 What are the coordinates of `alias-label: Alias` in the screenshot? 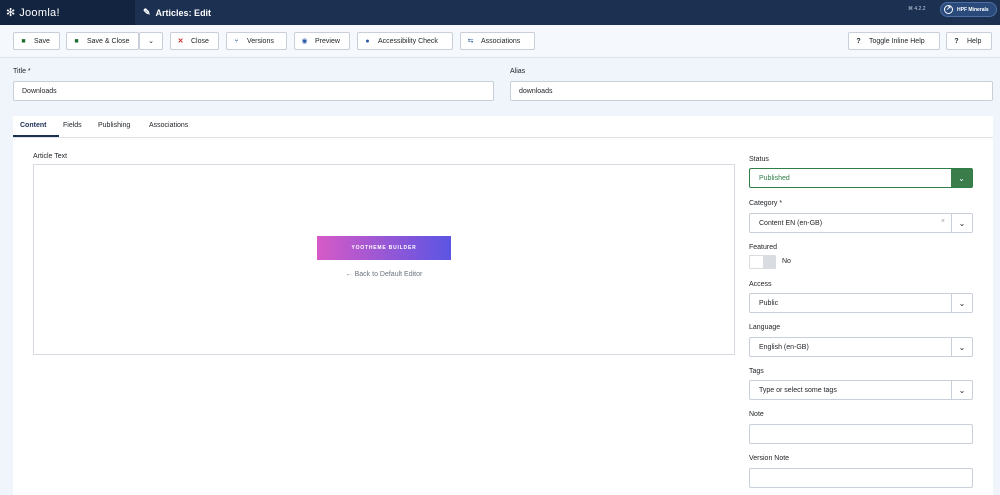 It's located at (518, 71).